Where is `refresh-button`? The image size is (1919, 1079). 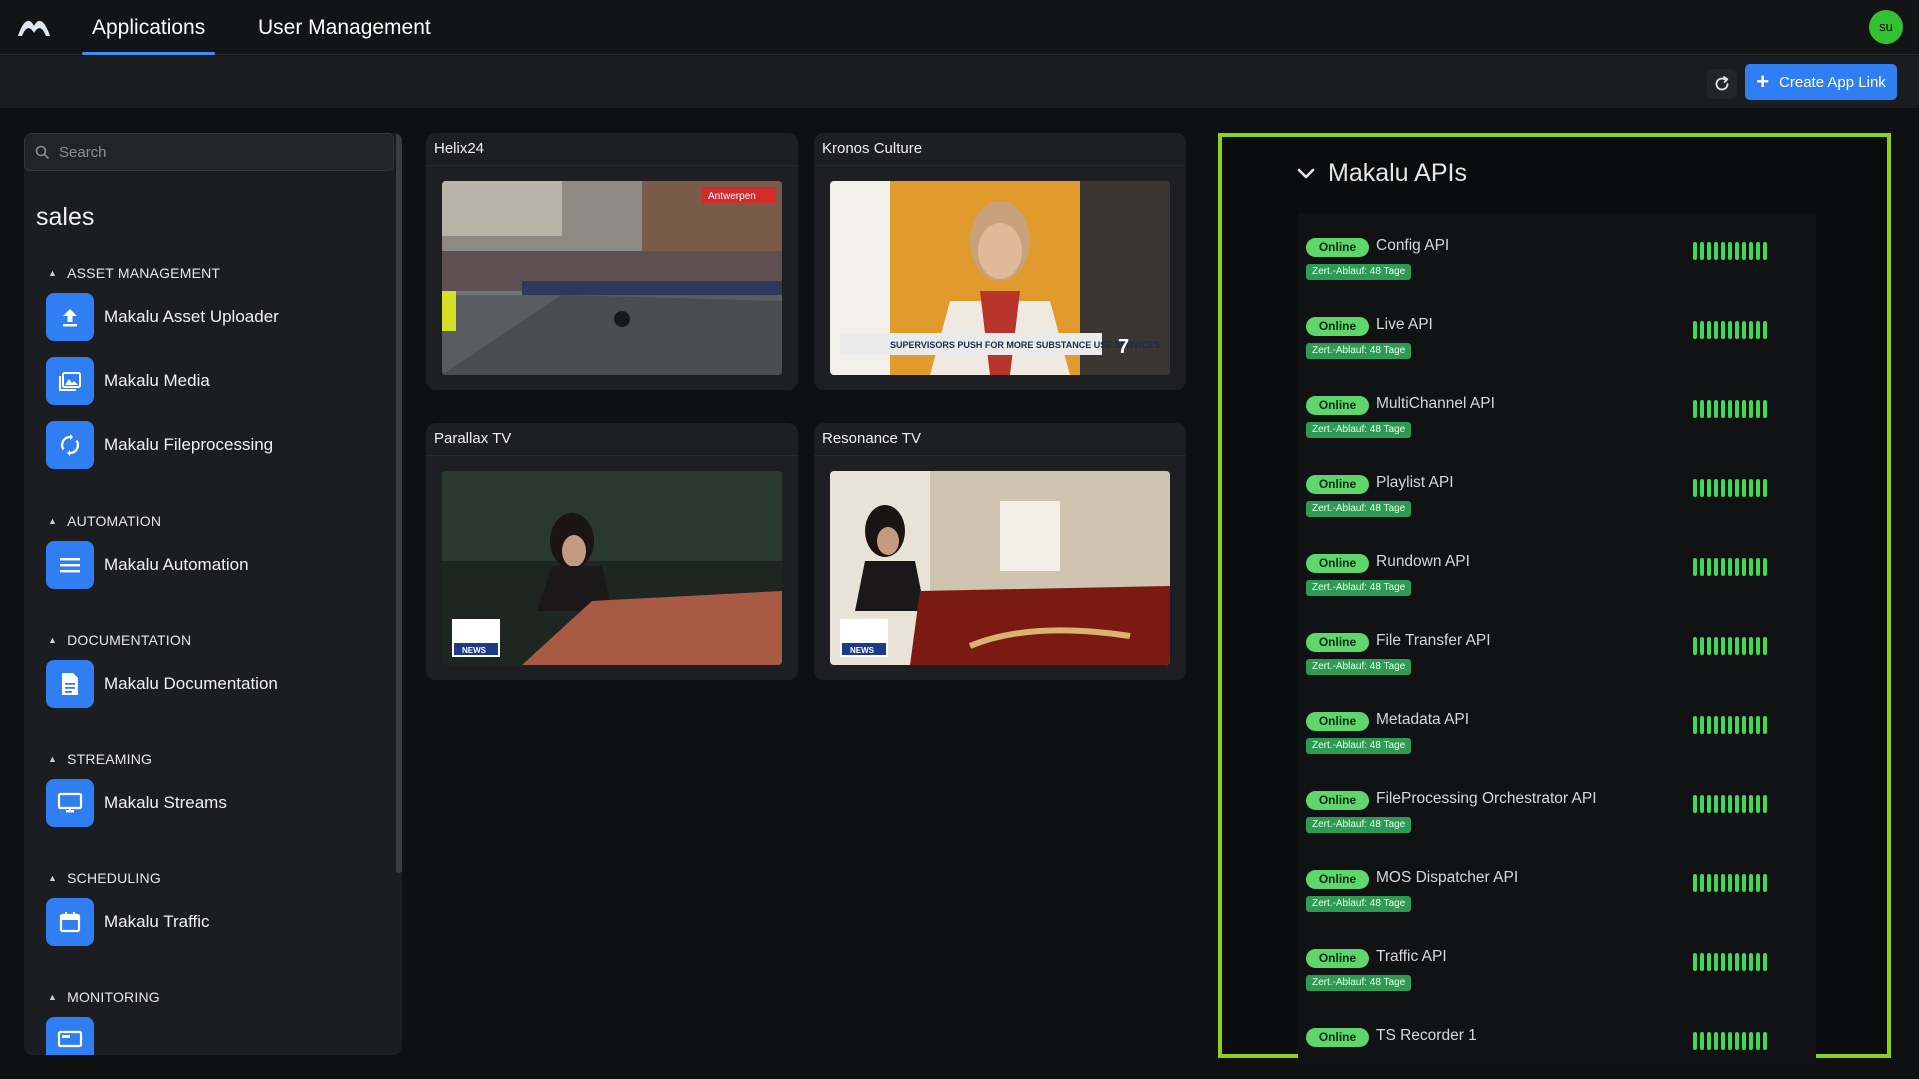 refresh-button is located at coordinates (1722, 84).